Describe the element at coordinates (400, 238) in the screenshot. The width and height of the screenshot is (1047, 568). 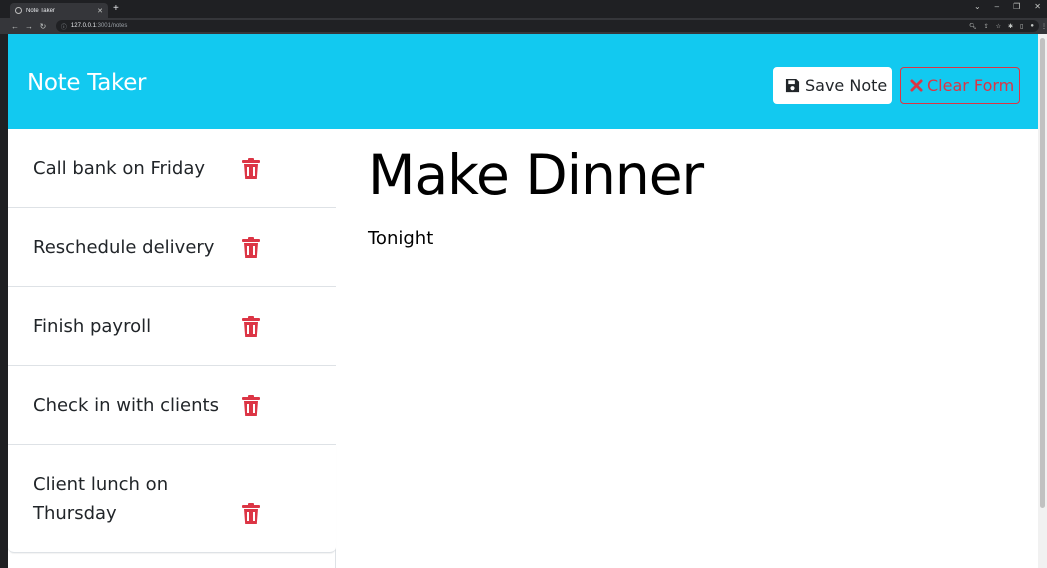
I see `note-text-input: Tonight` at that location.